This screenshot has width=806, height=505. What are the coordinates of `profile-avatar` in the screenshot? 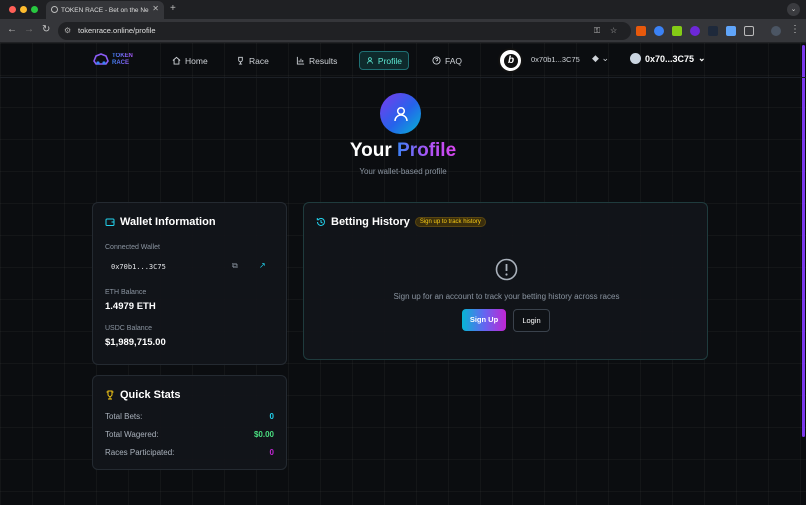 It's located at (400, 113).